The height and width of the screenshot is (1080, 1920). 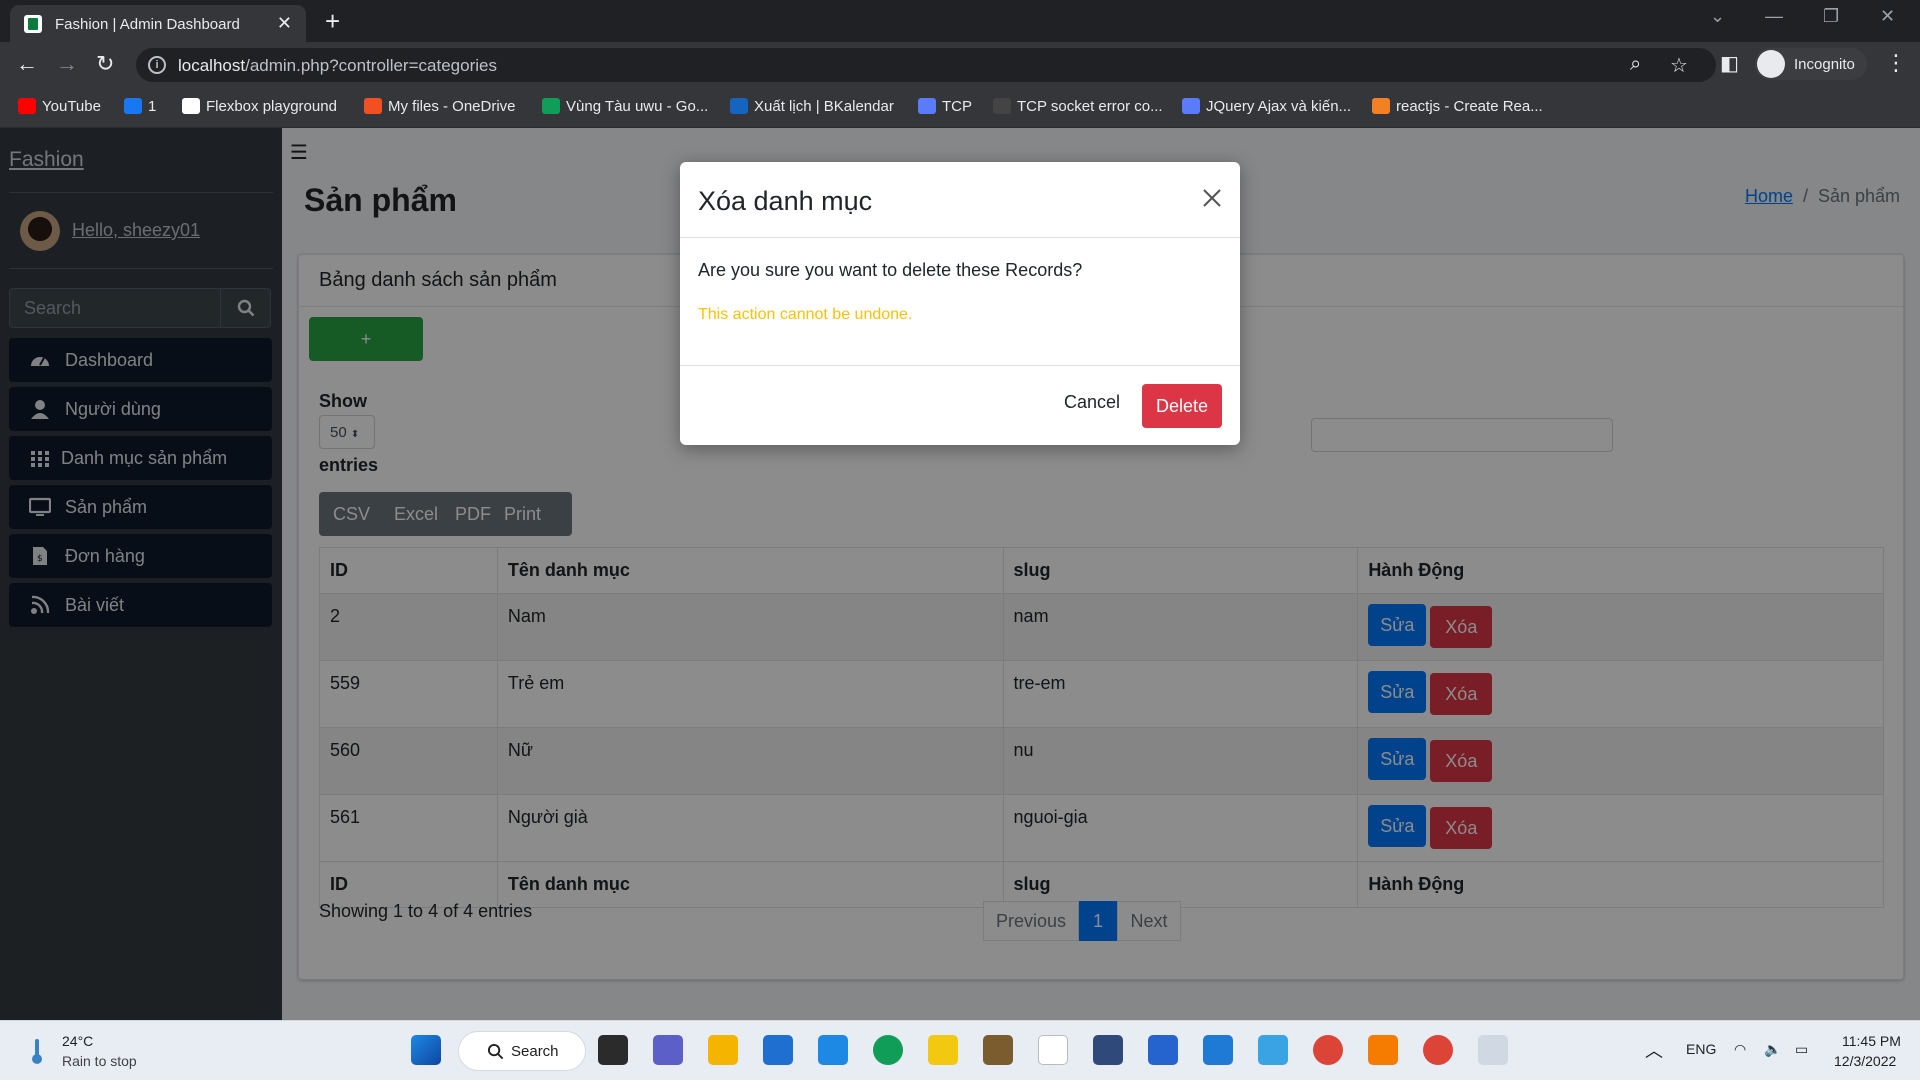 I want to click on tab-search-icon: ⌄, so click(x=1717, y=16).